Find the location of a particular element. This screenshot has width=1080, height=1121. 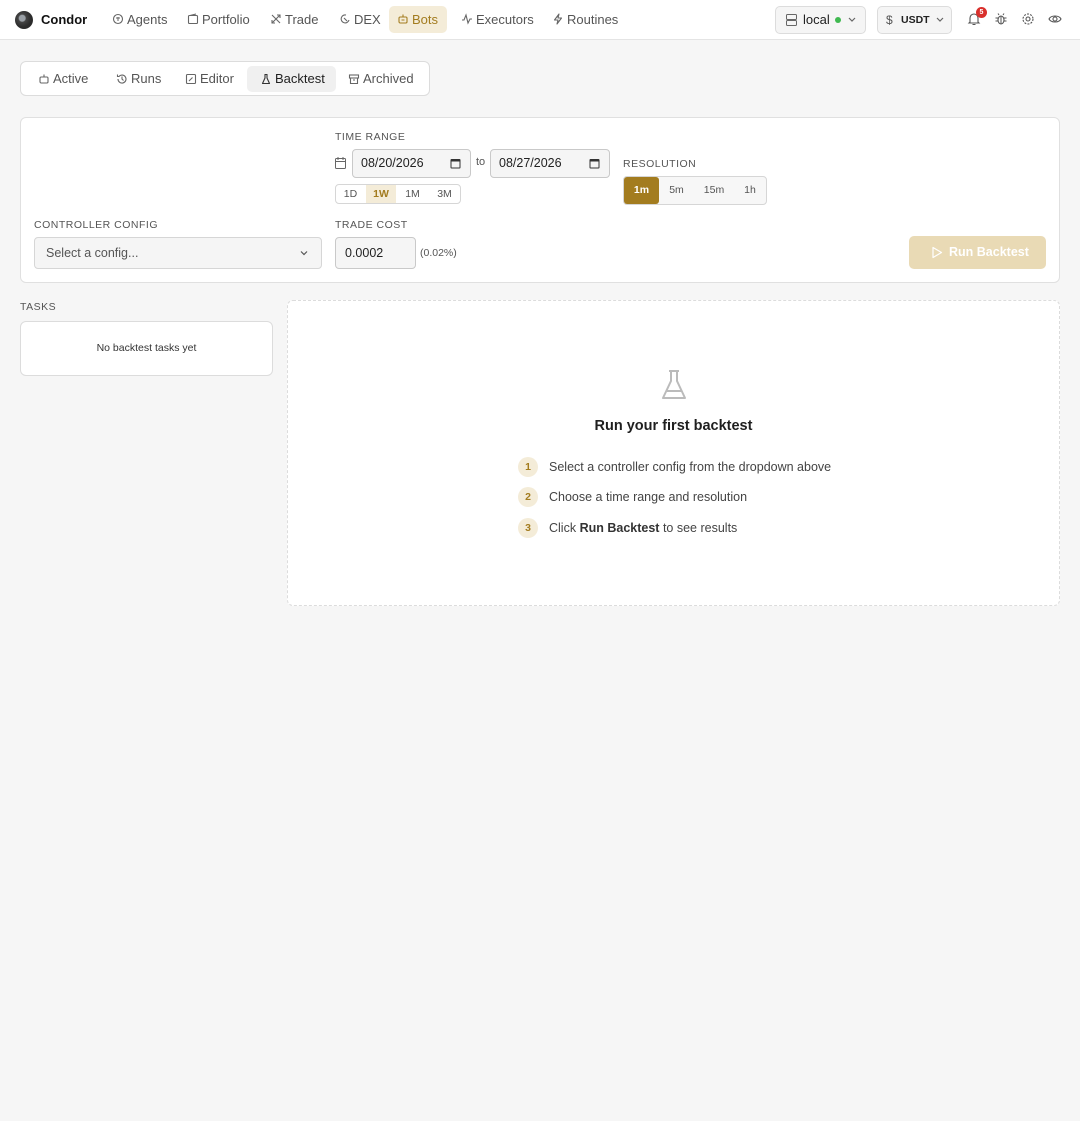

step-number: 2 is located at coordinates (528, 497).